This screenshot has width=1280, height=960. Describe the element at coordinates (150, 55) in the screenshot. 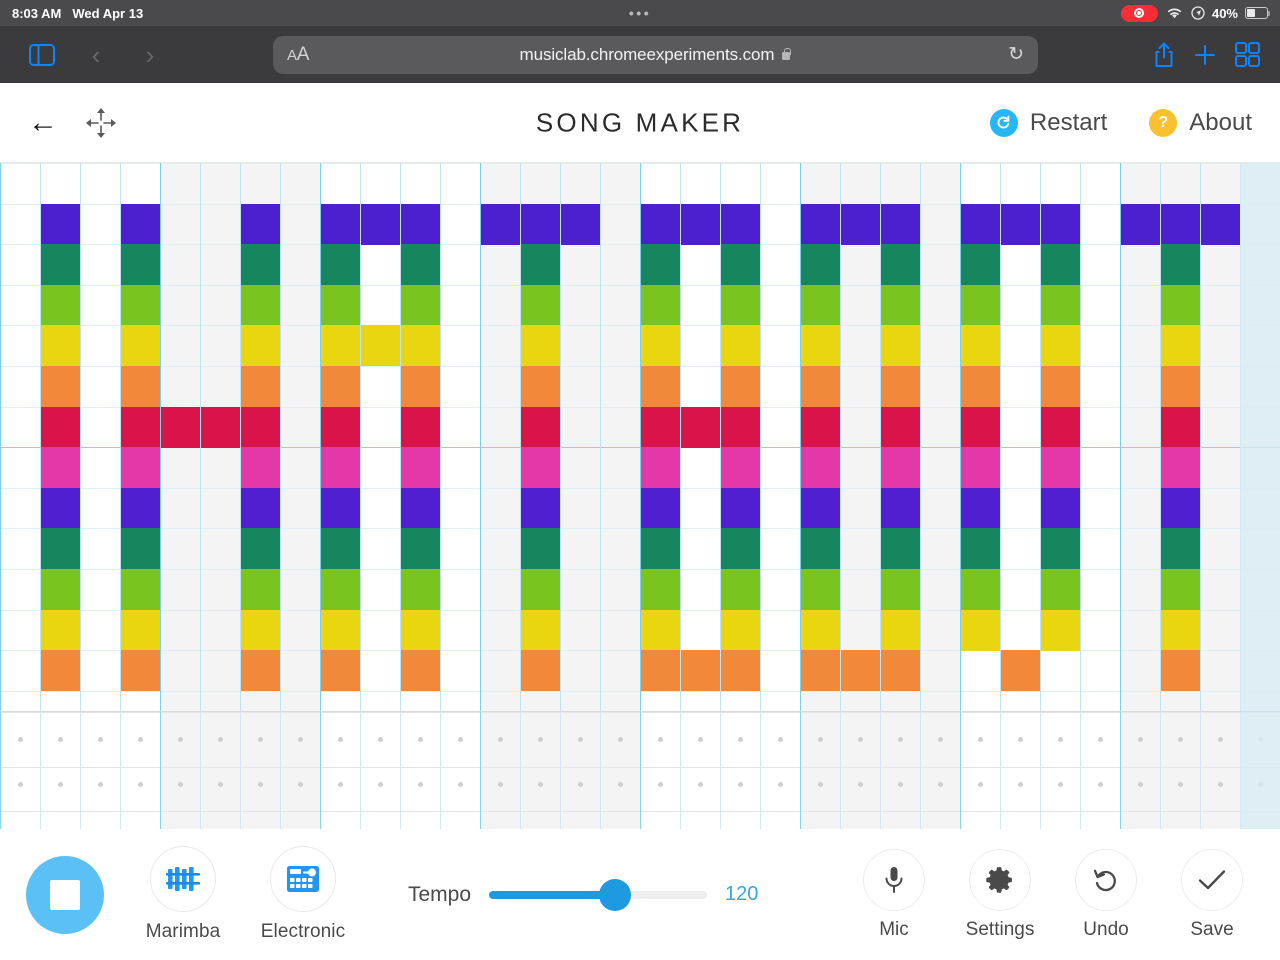

I see `browser-forward-button: ›` at that location.